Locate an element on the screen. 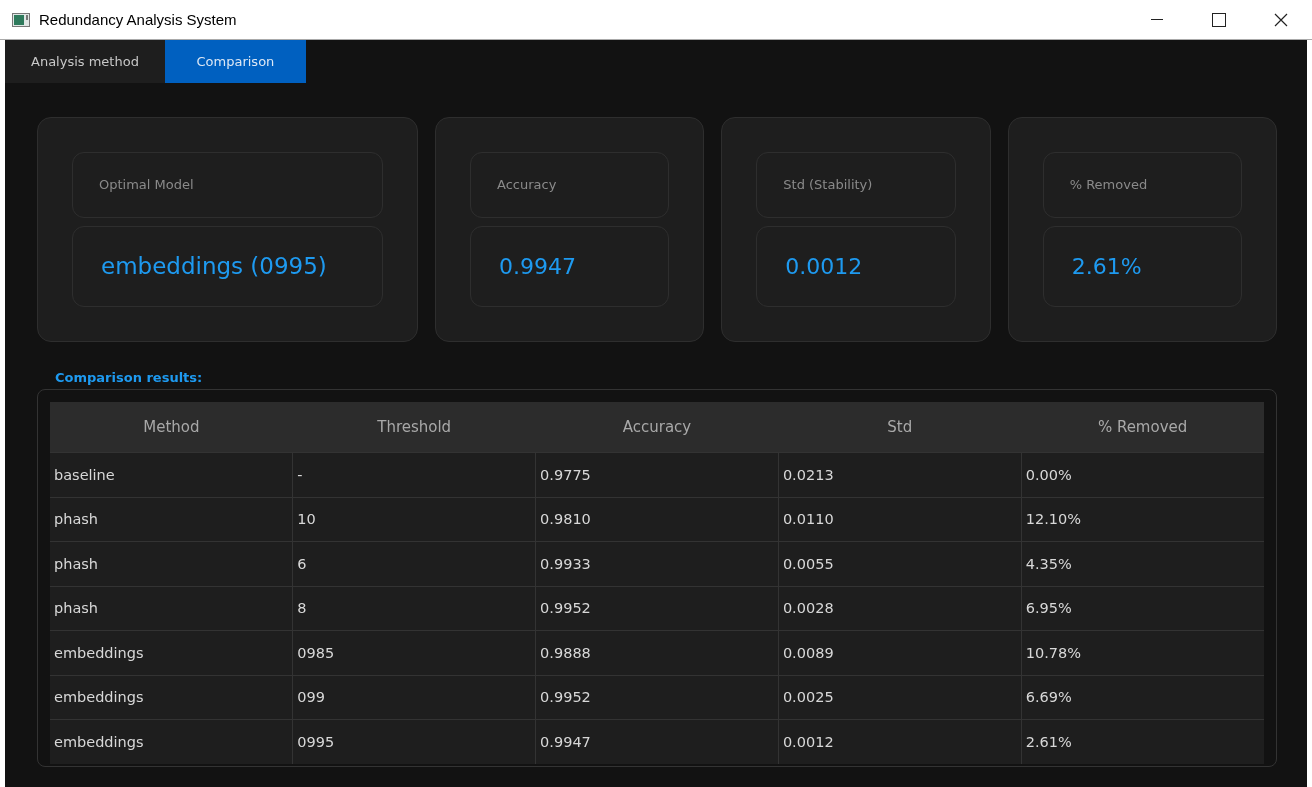 The height and width of the screenshot is (787, 1312). close-icon is located at coordinates (1281, 19).